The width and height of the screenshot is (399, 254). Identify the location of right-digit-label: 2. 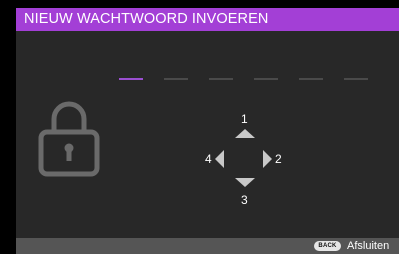
(278, 159).